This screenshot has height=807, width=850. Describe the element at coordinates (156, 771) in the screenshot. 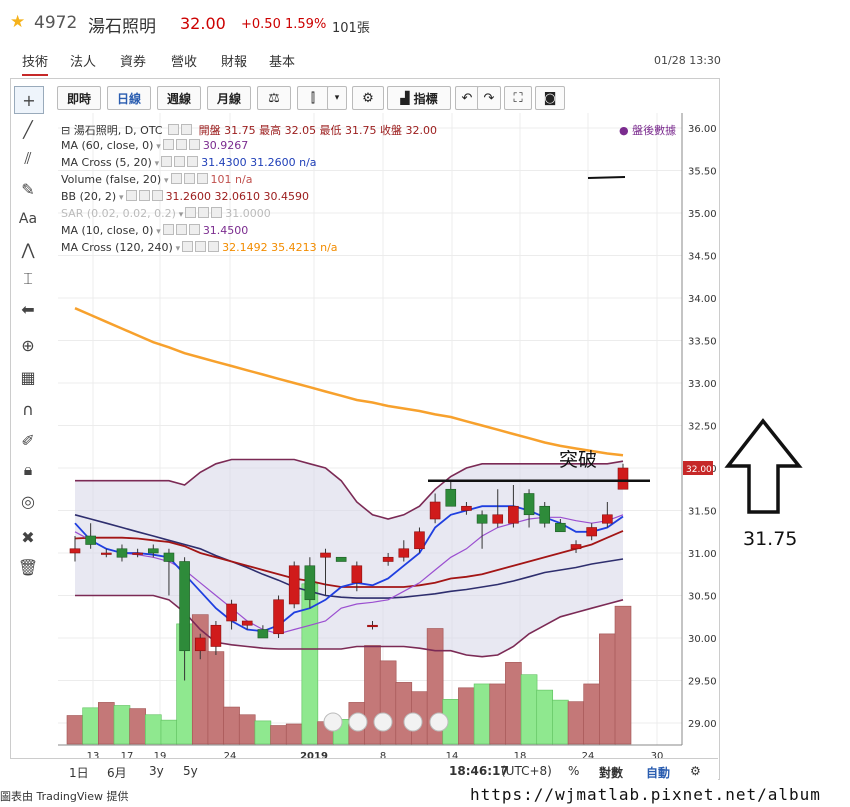

I see `range-3y-button: 3y` at that location.